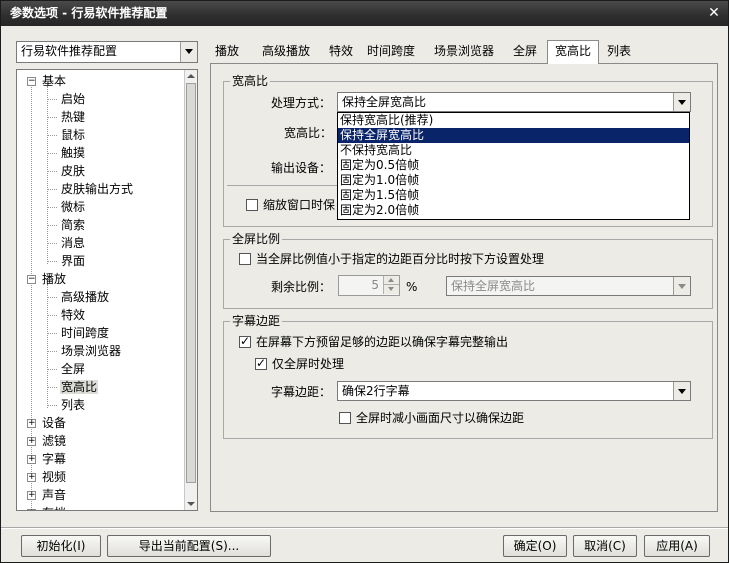 This screenshot has height=563, width=729. What do you see at coordinates (568, 286) in the screenshot?
I see `fullscreen-mode-select: 保持全屏宽高比` at bounding box center [568, 286].